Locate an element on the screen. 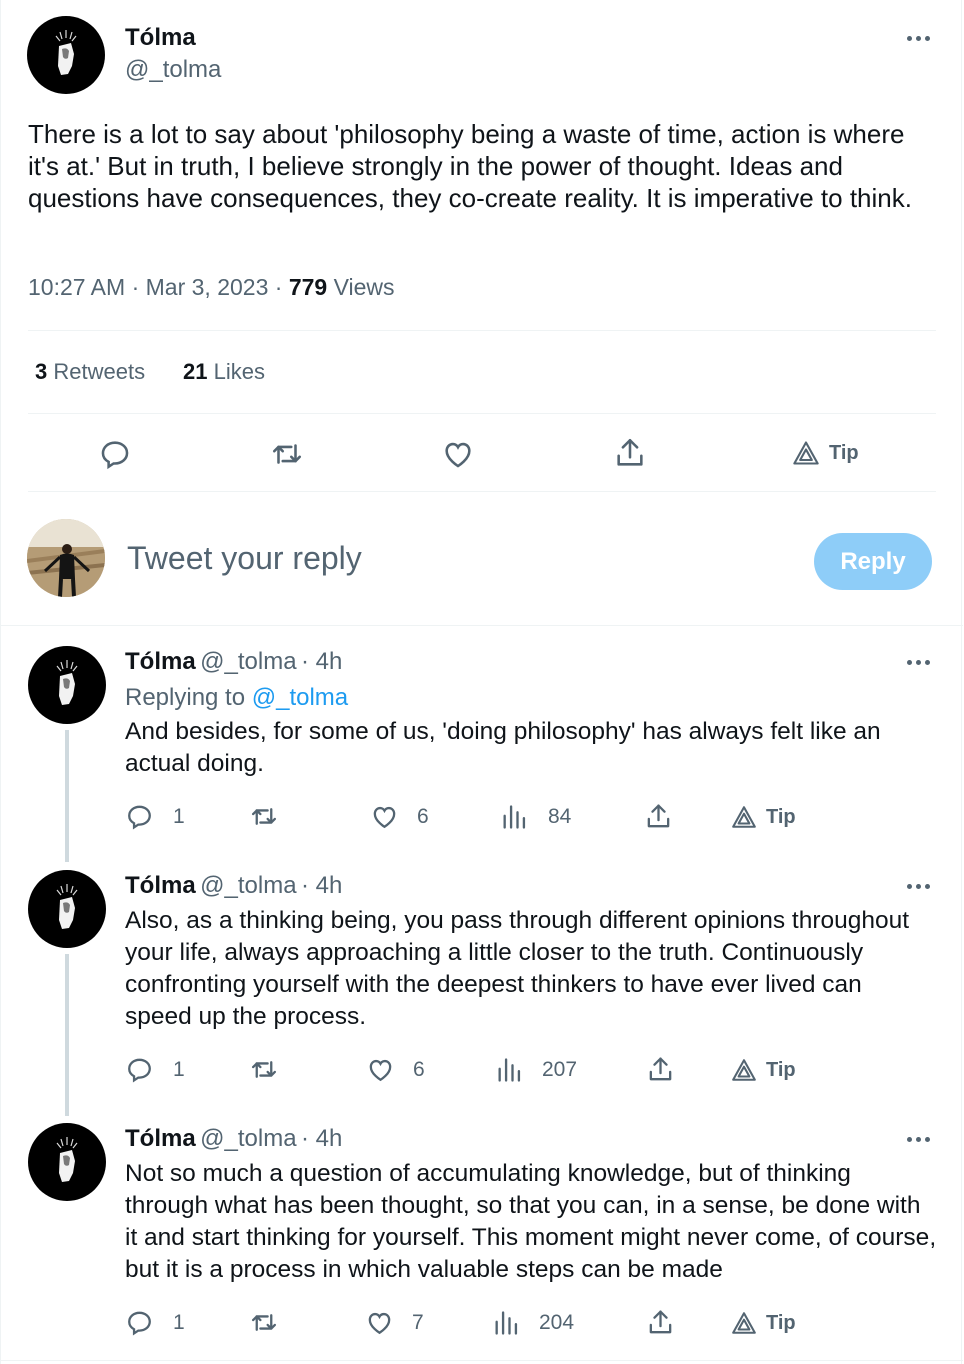 The image size is (964, 1364). views-count: 779 is located at coordinates (308, 287).